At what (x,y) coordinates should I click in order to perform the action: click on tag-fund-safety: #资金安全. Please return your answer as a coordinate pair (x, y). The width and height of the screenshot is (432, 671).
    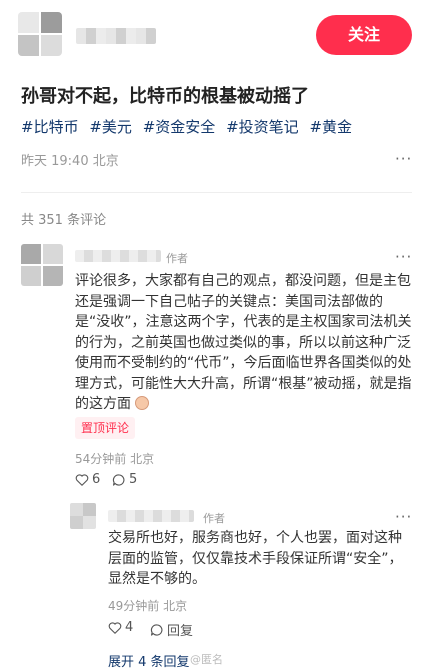
    Looking at the image, I should click on (179, 127).